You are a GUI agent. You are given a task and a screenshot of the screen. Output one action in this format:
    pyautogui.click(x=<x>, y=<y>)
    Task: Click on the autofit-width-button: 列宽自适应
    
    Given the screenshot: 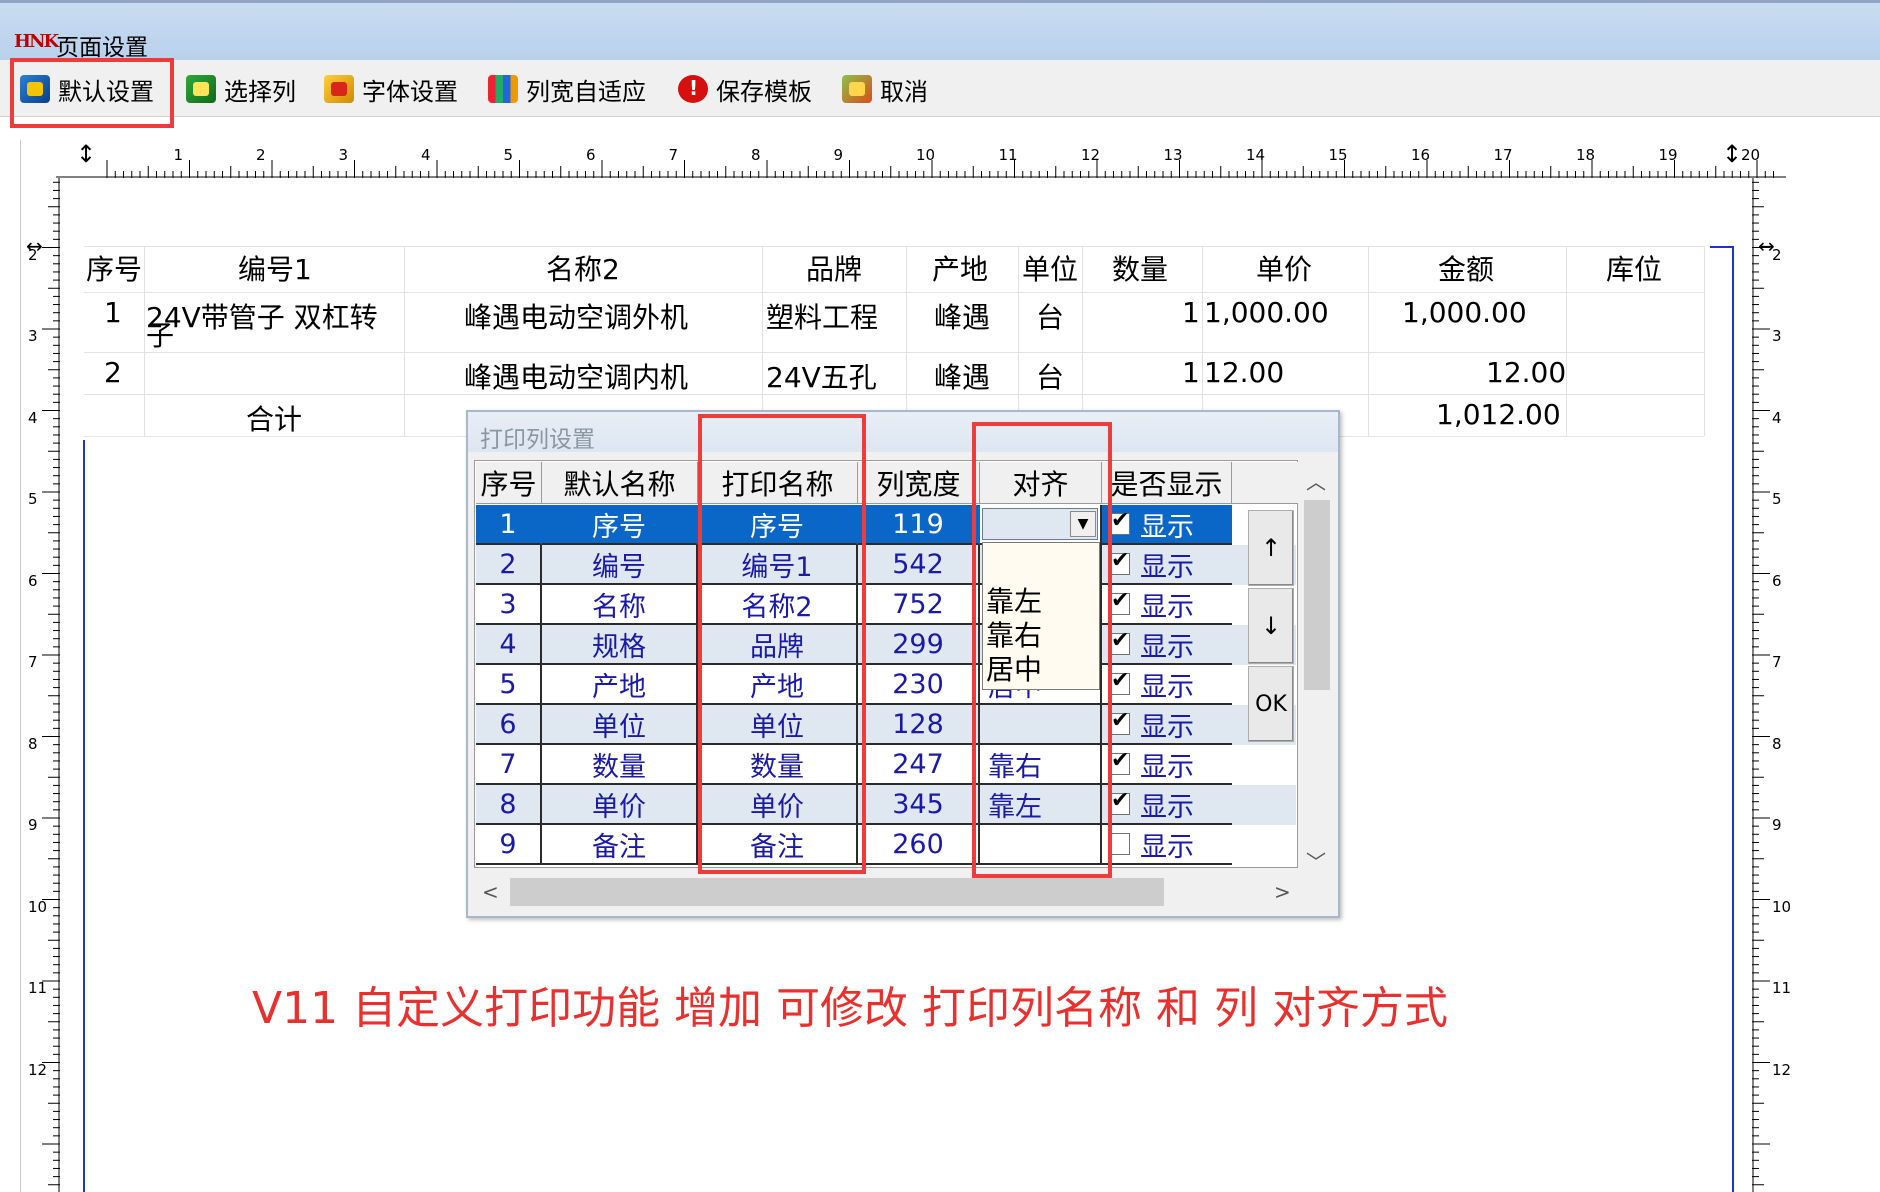 What is the action you would take?
    pyautogui.click(x=567, y=89)
    